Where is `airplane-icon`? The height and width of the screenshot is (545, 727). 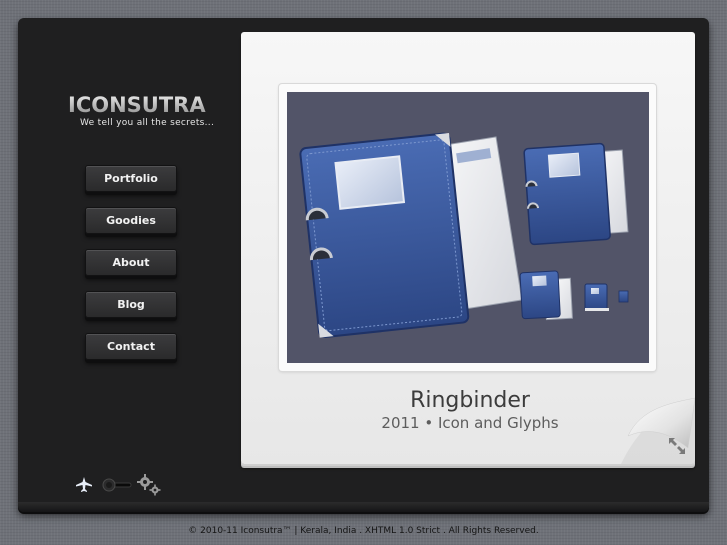 airplane-icon is located at coordinates (84, 485).